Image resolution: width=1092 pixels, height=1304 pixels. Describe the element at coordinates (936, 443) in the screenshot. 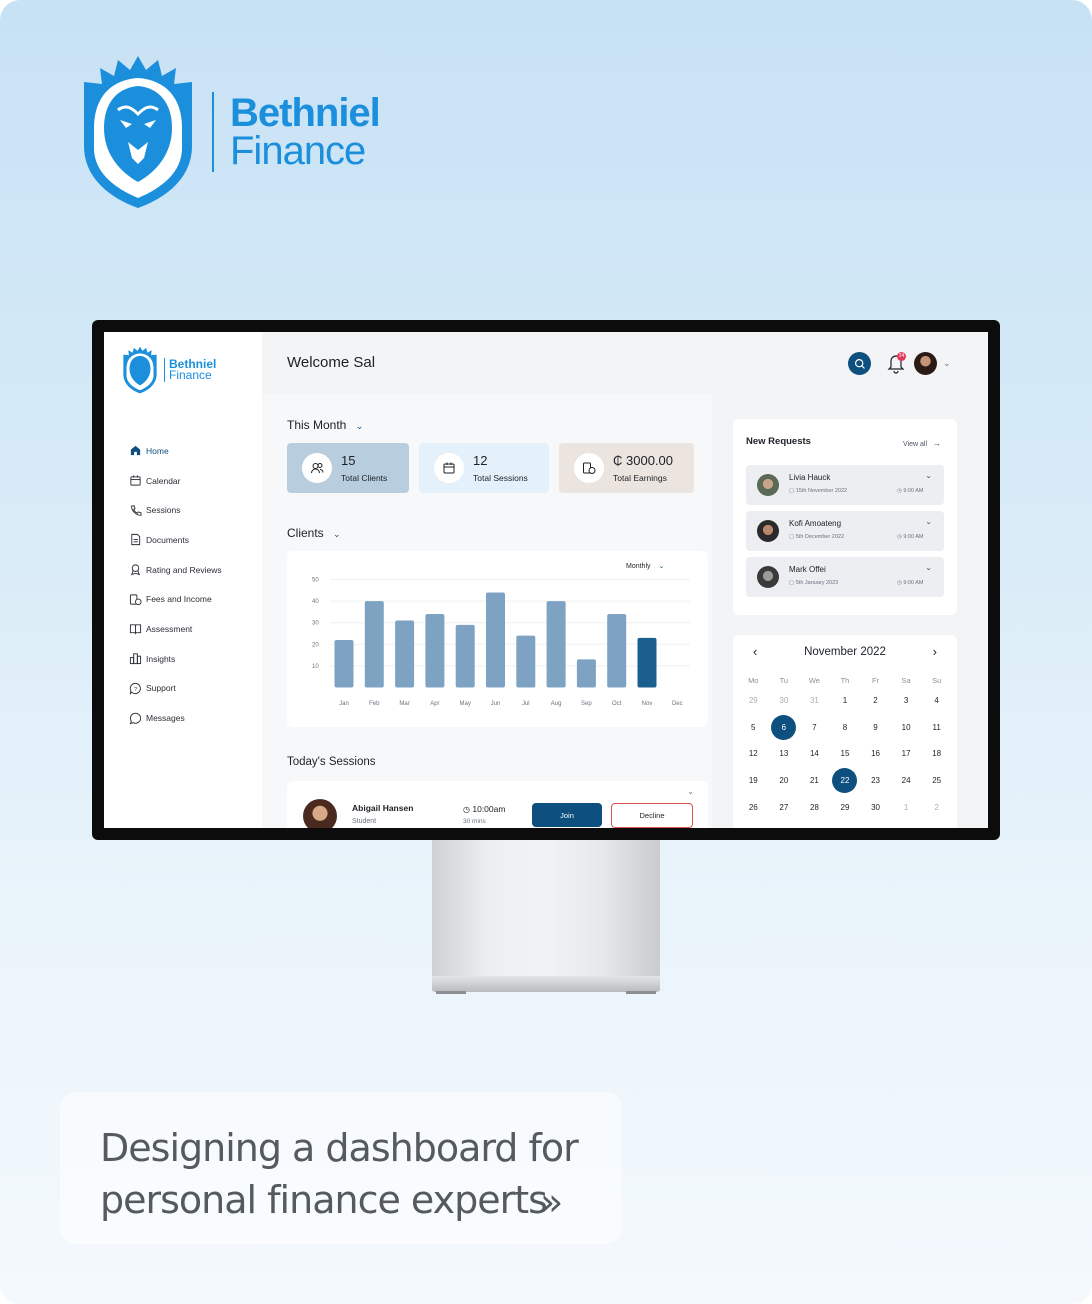

I see `arrow-right-icon: →` at that location.